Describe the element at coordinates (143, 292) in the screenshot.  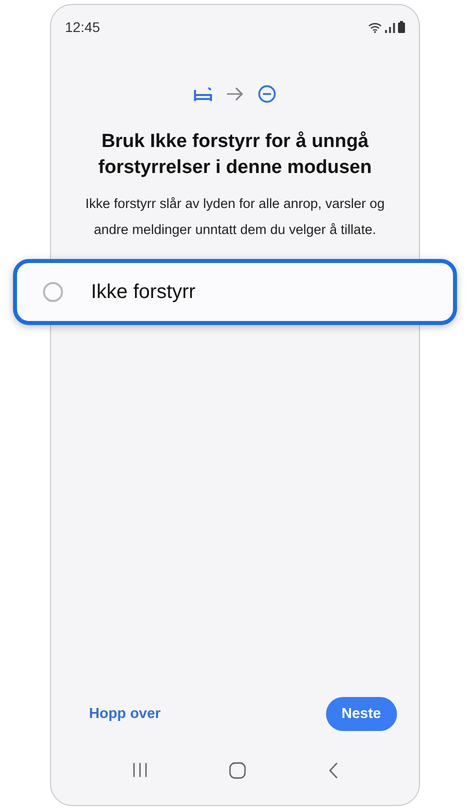
I see `option-label: Ikke forstyrr` at that location.